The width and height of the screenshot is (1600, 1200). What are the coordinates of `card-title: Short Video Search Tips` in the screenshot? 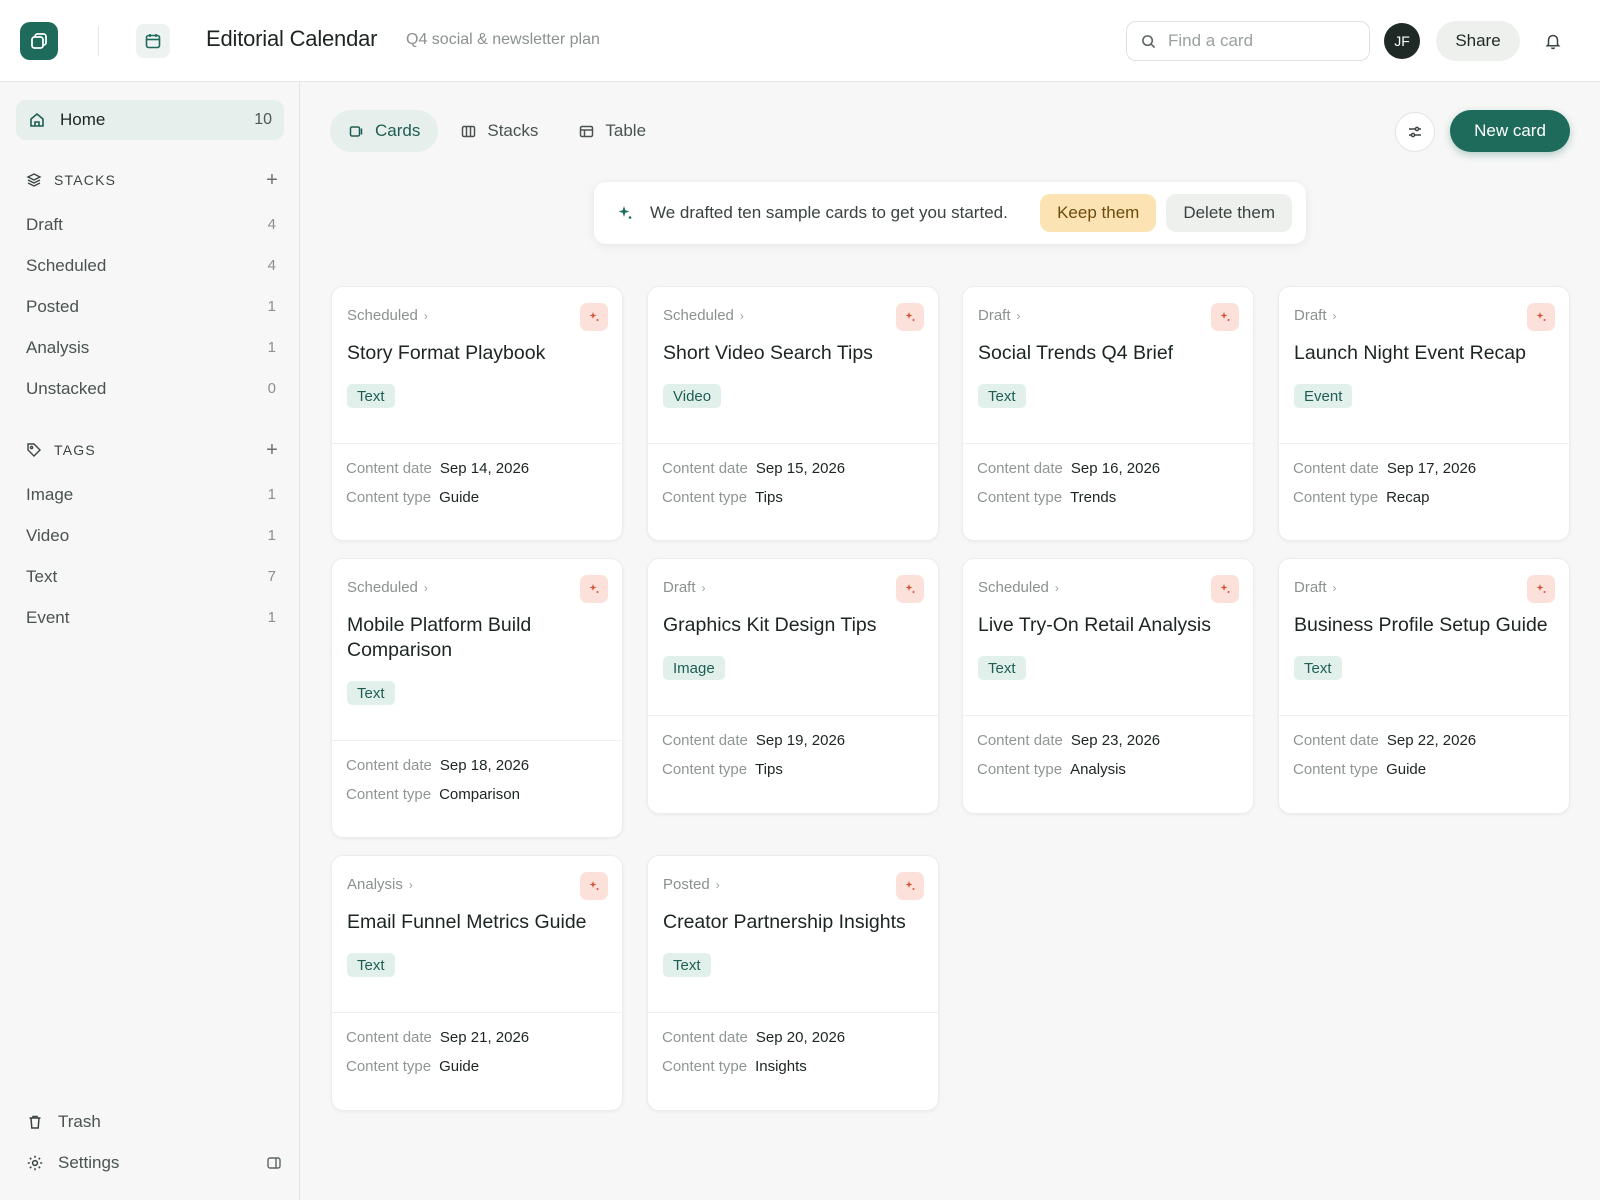 It's located at (768, 353).